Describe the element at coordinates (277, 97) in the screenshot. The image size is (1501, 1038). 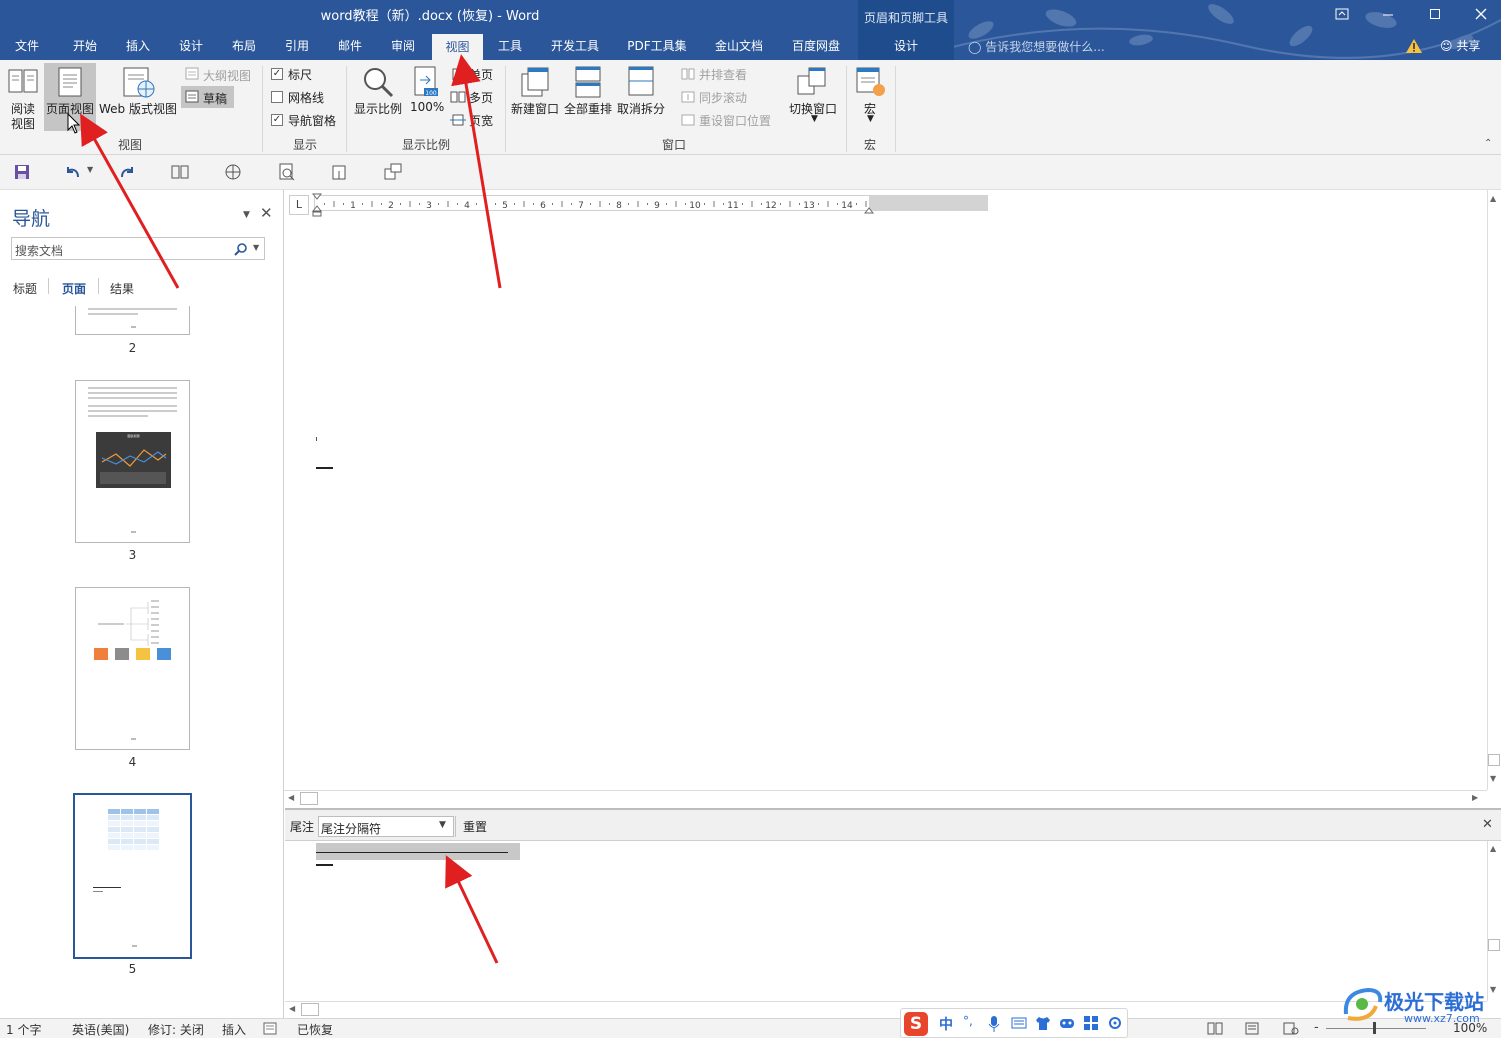
I see `gridlines-checkbox` at that location.